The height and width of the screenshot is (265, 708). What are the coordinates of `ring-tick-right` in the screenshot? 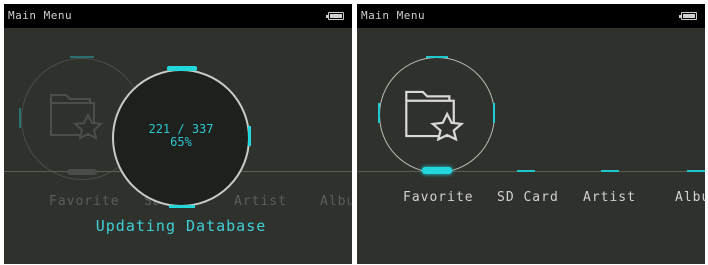 It's located at (494, 113).